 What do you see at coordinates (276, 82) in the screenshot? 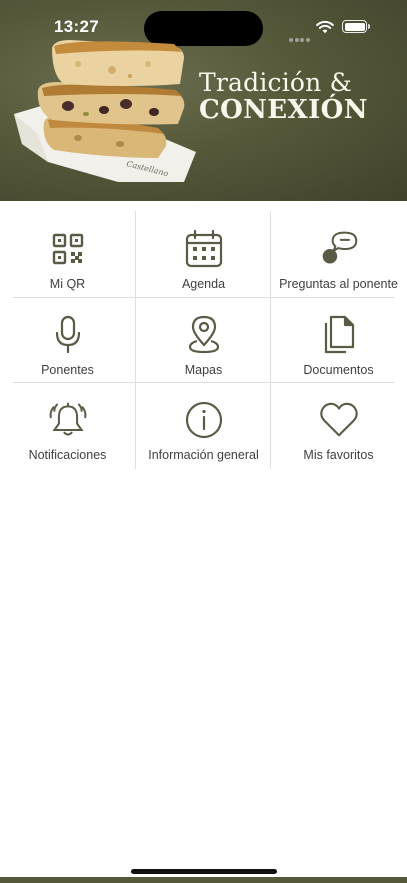
I see `hero-title-line1: Tradición &` at bounding box center [276, 82].